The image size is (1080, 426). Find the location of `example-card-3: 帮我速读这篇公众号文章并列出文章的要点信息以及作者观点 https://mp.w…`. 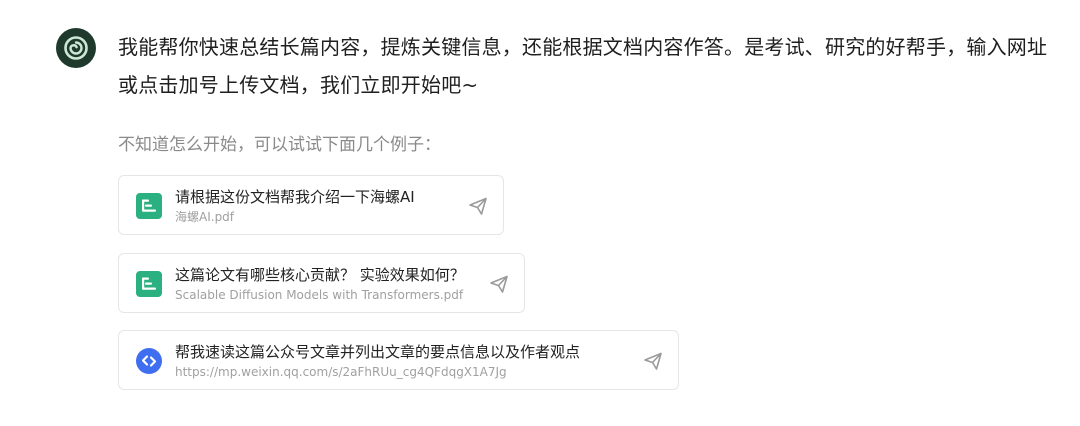

example-card-3: 帮我速读这篇公众号文章并列出文章的要点信息以及作者观点 https://mp.w… is located at coordinates (398, 360).